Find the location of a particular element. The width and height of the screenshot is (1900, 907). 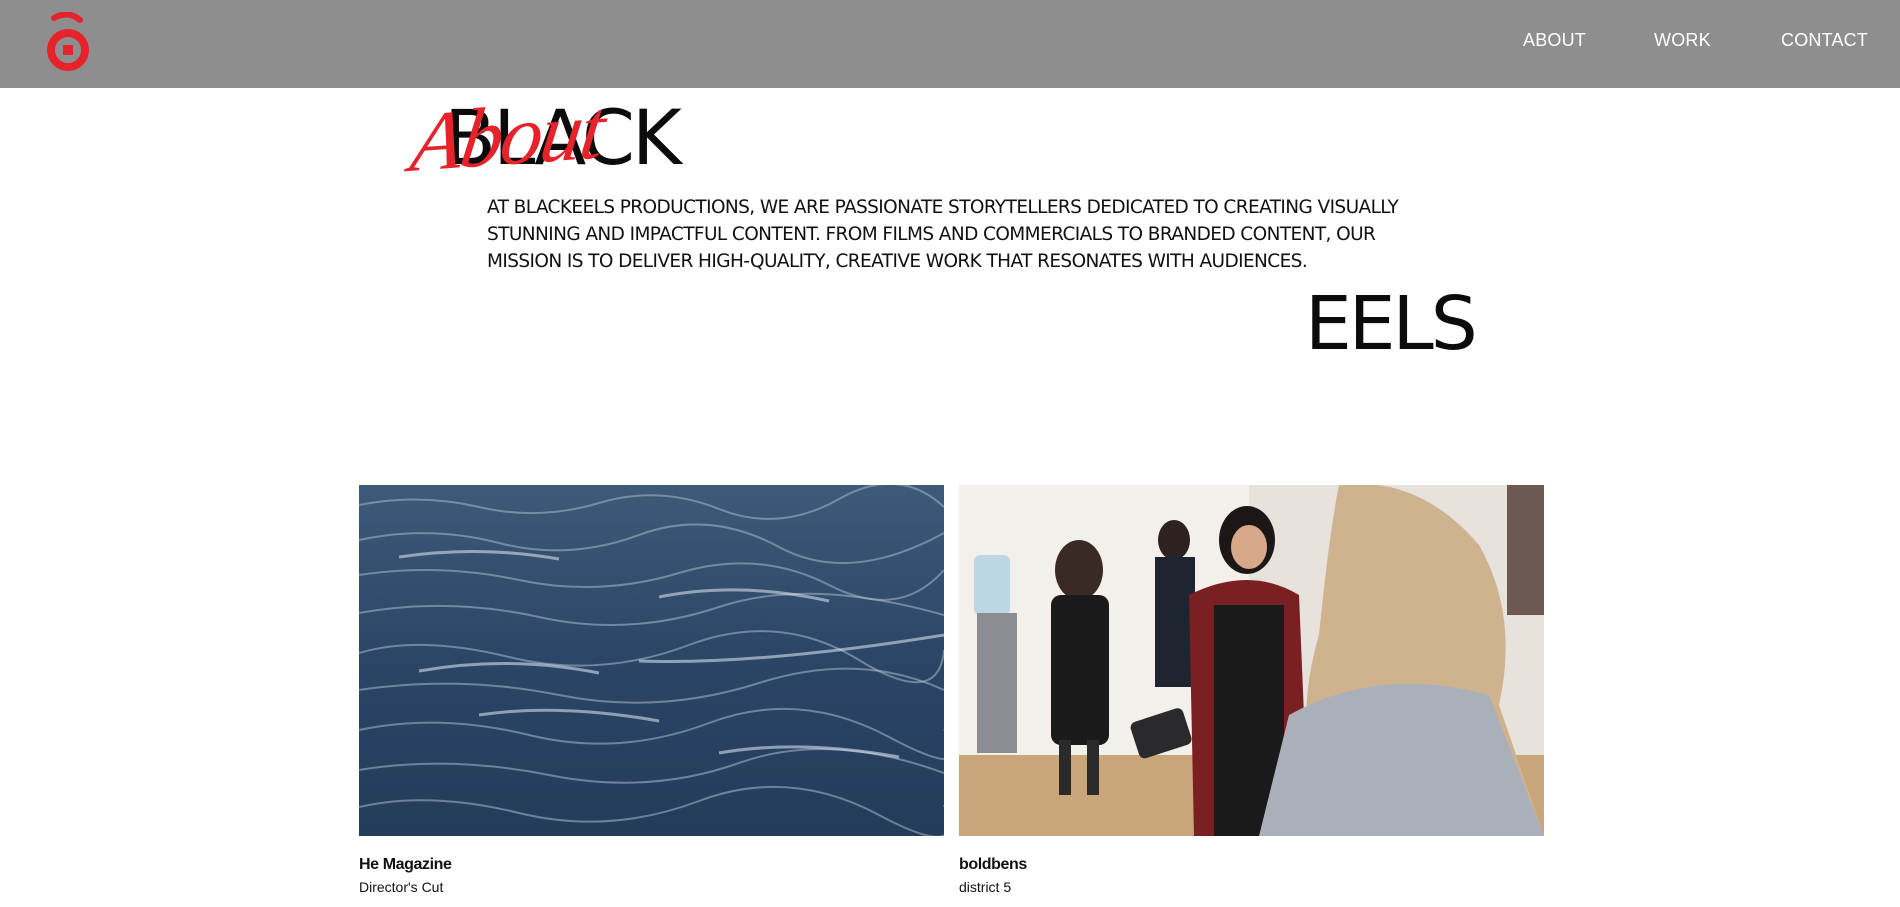

work-subtitle: Director's Cut is located at coordinates (401, 887).